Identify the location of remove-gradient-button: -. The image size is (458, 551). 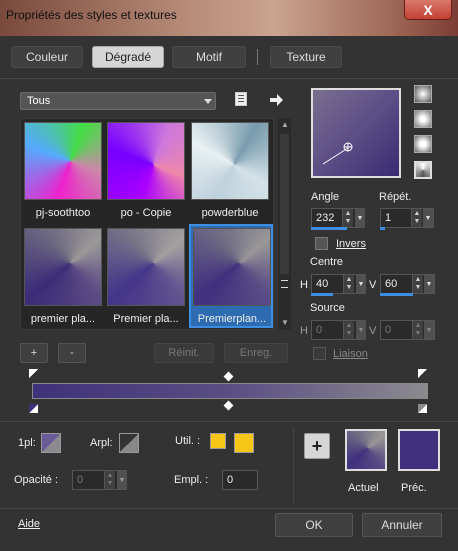
(72, 353).